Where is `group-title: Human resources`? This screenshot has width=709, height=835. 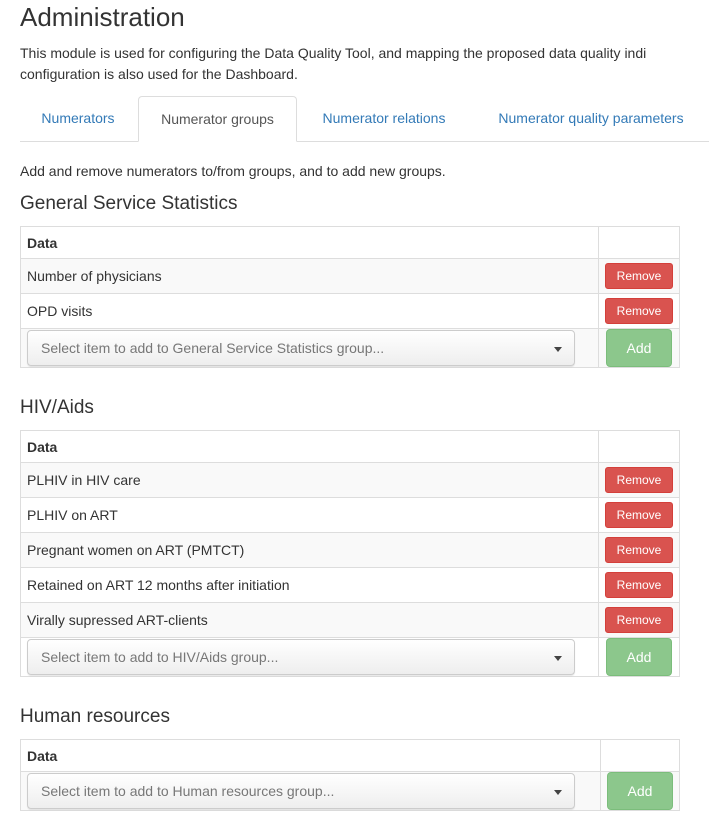 group-title: Human resources is located at coordinates (95, 716).